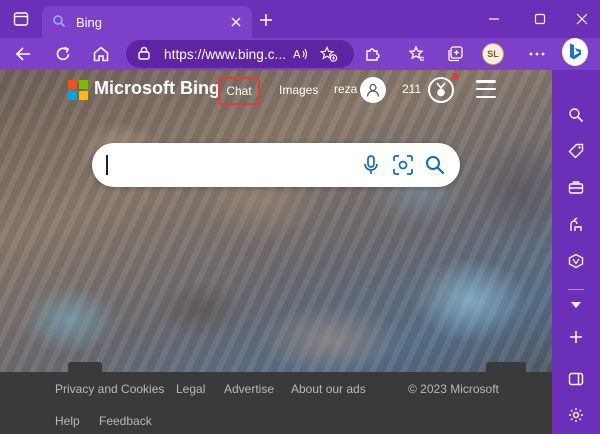  I want to click on settings-icon, so click(576, 415).